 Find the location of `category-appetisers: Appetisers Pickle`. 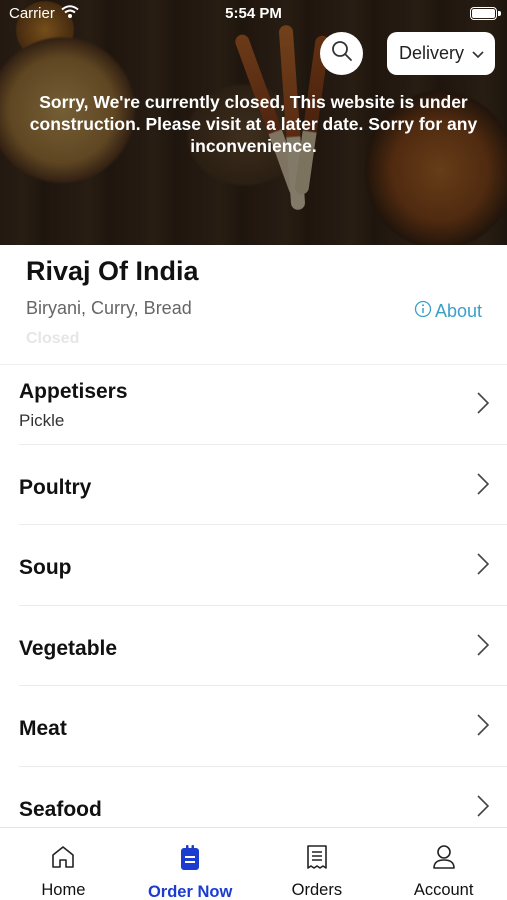

category-appetisers: Appetisers Pickle is located at coordinates (263, 404).